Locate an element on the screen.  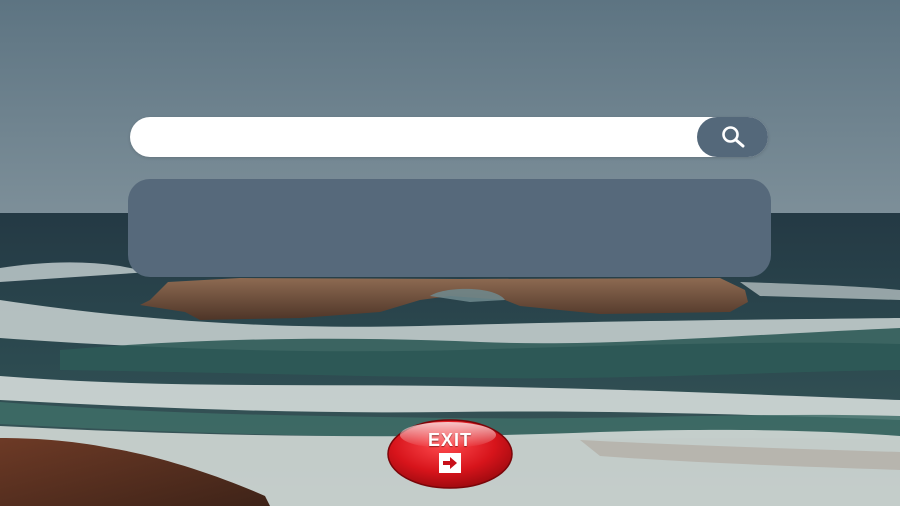
search-icon is located at coordinates (732, 137).